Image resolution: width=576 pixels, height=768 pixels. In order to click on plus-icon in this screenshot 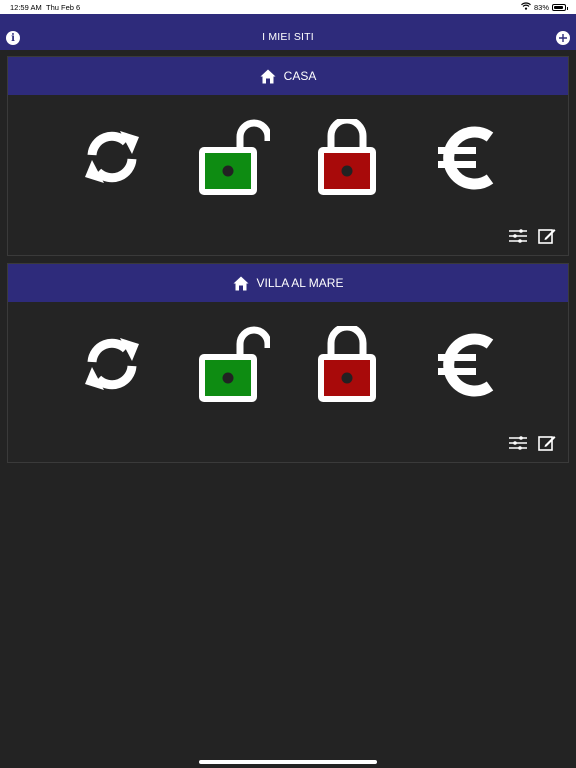, I will do `click(563, 38)`.